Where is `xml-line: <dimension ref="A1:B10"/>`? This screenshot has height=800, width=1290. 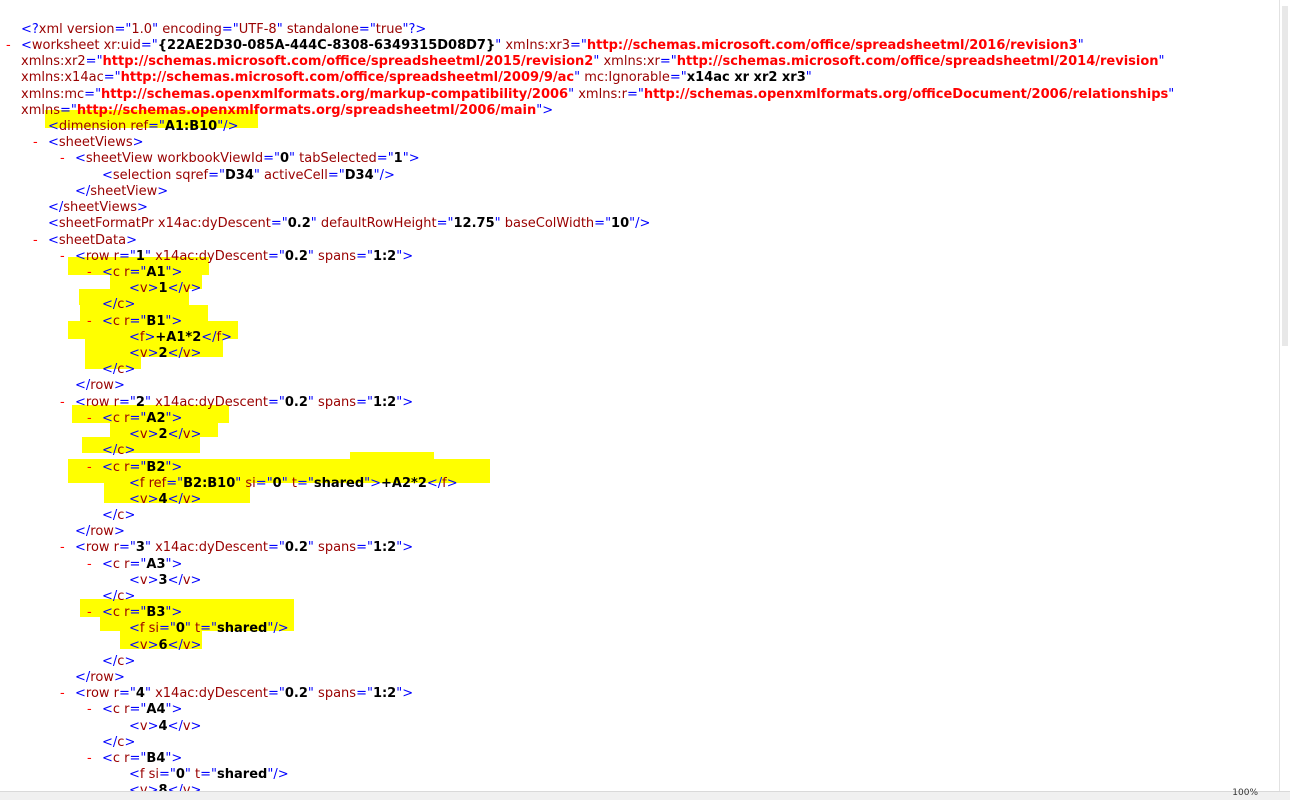
xml-line: <dimension ref="A1:B10"/> is located at coordinates (143, 127).